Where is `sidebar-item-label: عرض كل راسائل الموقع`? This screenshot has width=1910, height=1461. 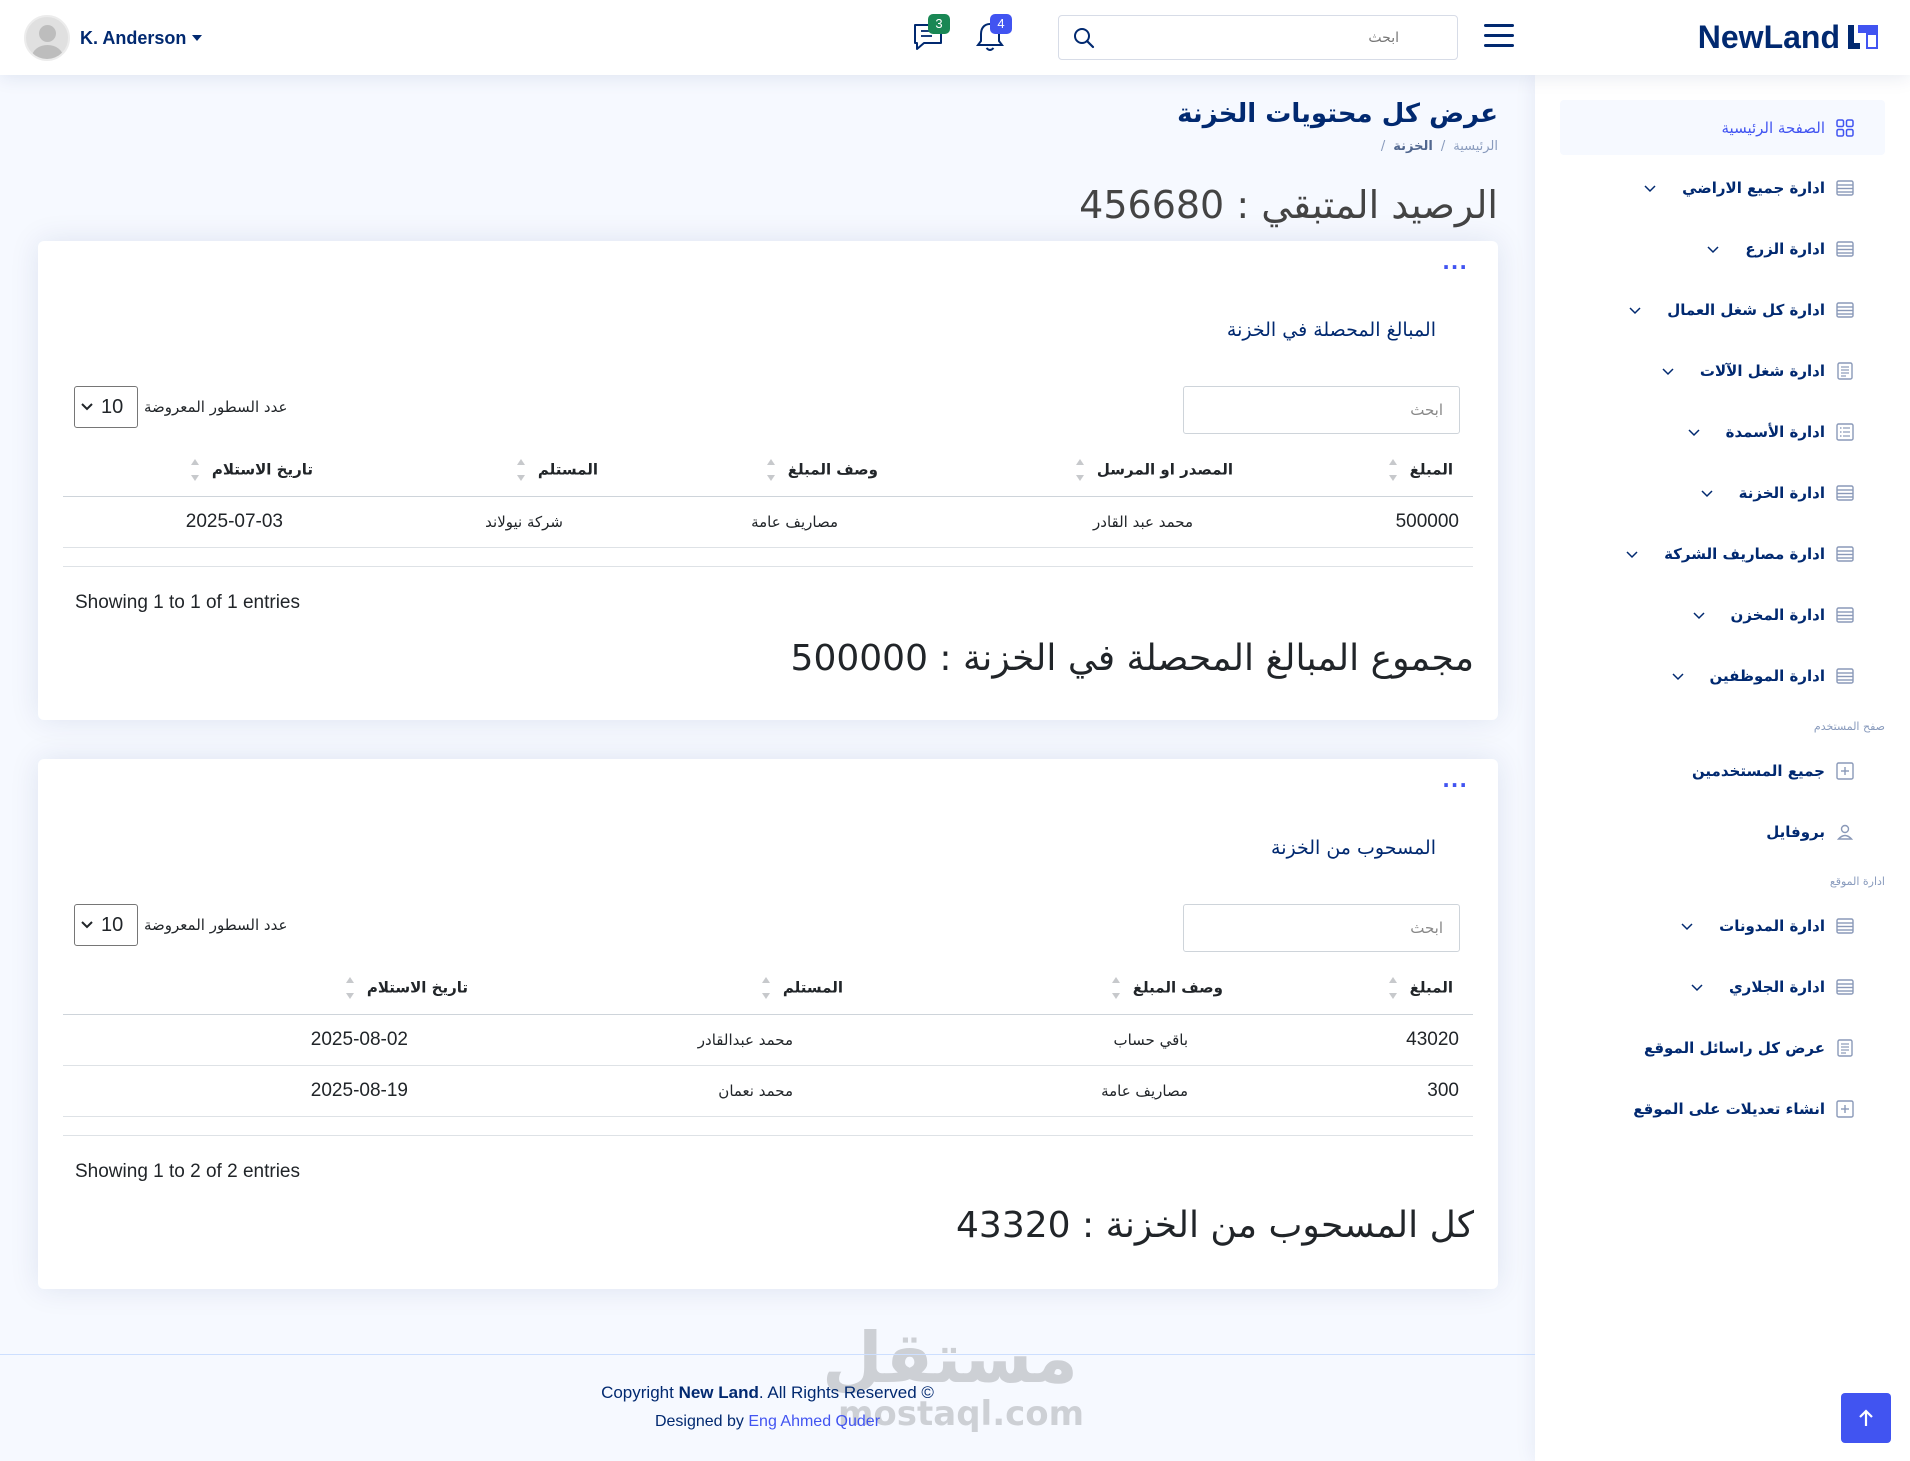
sidebar-item-label: عرض كل راسائل الموقع is located at coordinates (1734, 1048).